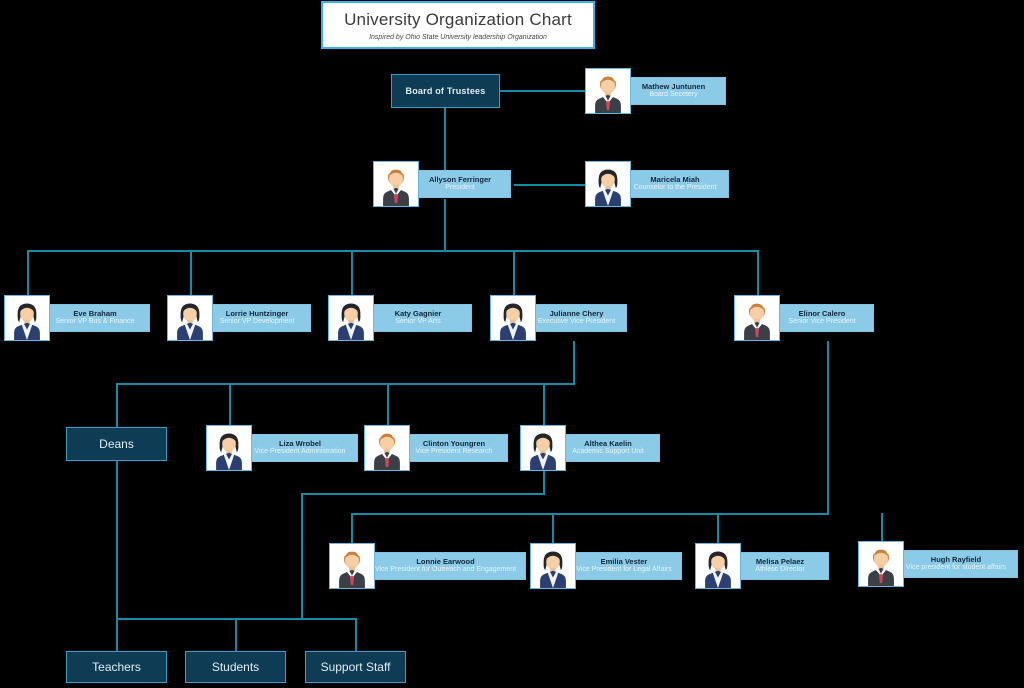 The image size is (1024, 688). I want to click on connector-academic-support-drop, so click(544, 483).